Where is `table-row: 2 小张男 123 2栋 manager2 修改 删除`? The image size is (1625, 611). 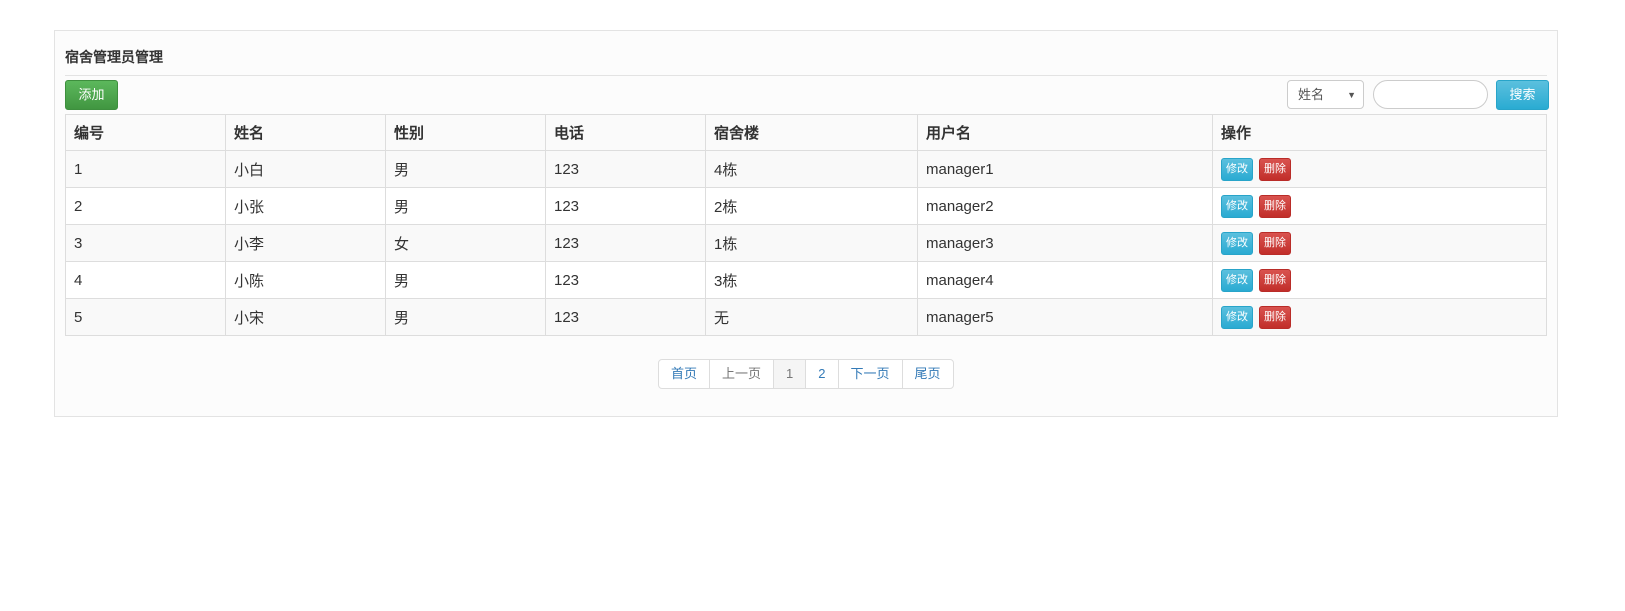 table-row: 2 小张男 123 2栋 manager2 修改 删除 is located at coordinates (806, 206).